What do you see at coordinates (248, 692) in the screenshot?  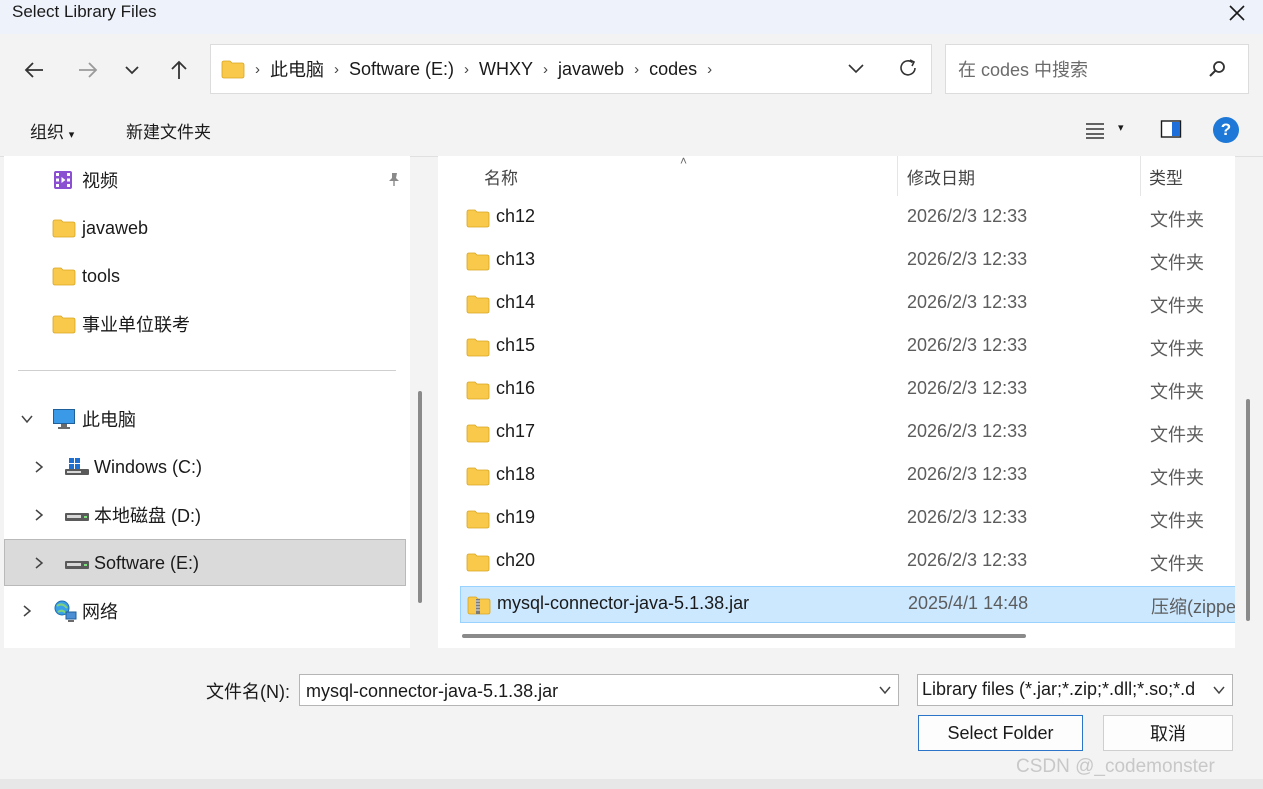 I see `filename-label: 文件名(N):` at bounding box center [248, 692].